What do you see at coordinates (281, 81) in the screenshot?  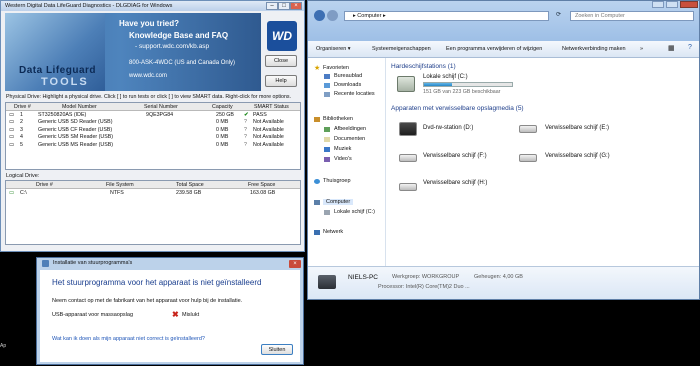 I see `help-button: Help` at bounding box center [281, 81].